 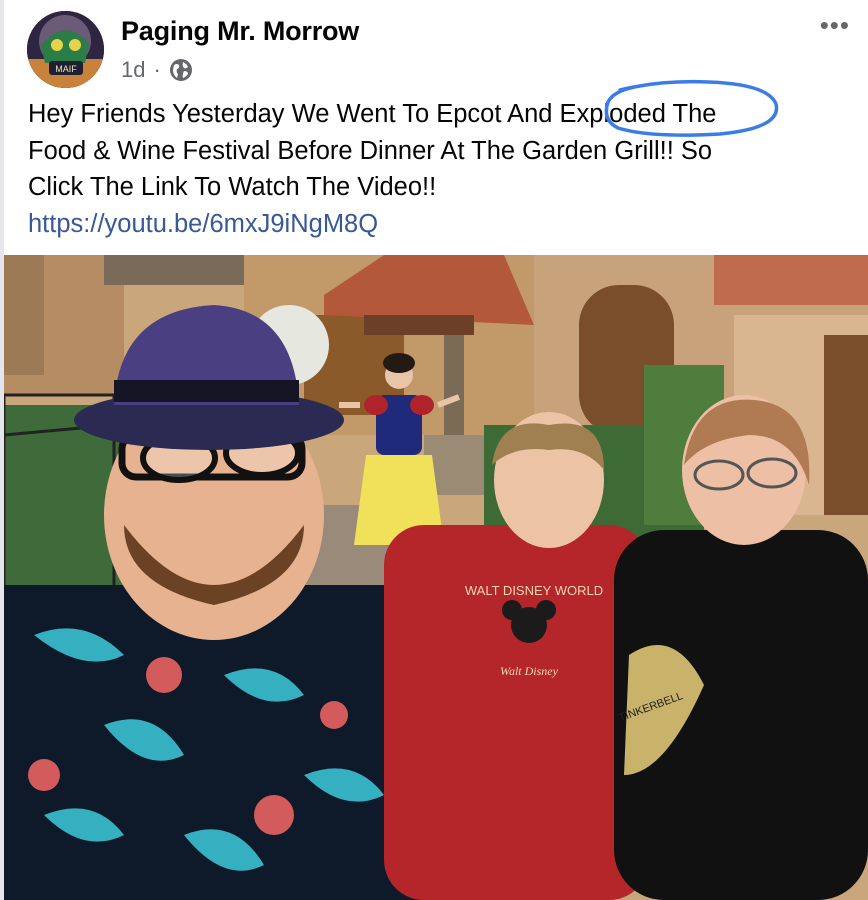 I want to click on shirt-signature: Walt Disney, so click(x=529, y=671).